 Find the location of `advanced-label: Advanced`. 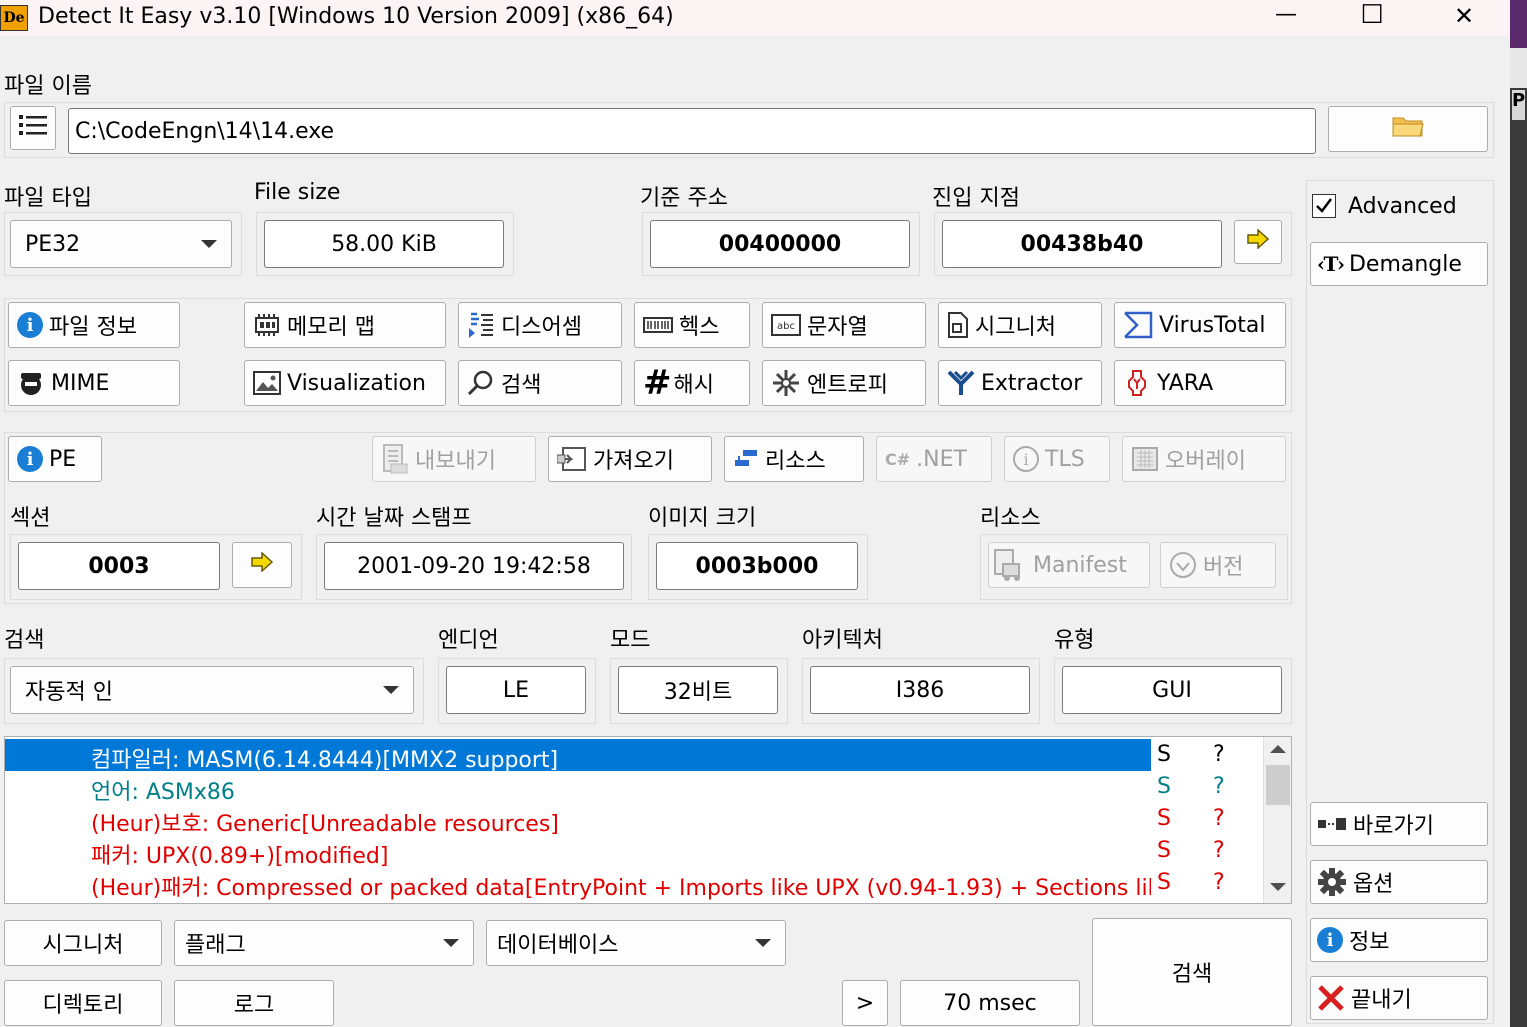

advanced-label: Advanced is located at coordinates (1402, 206).